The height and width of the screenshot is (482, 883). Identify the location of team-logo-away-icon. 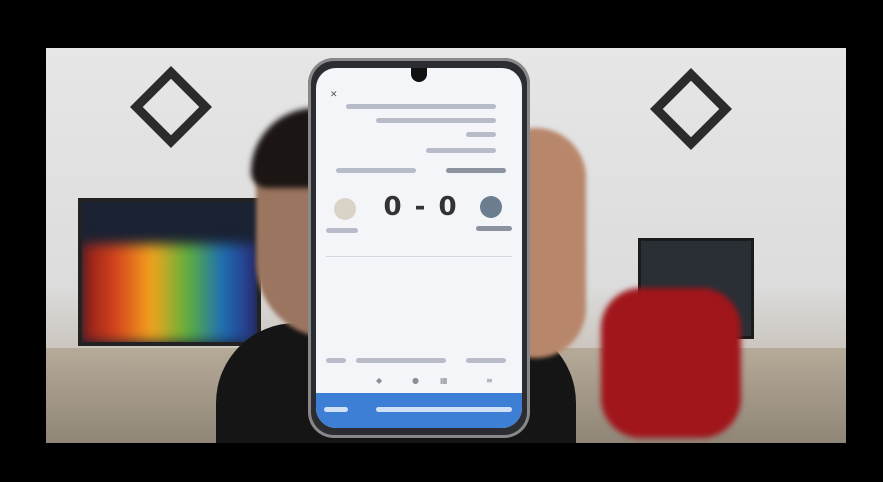
(491, 207).